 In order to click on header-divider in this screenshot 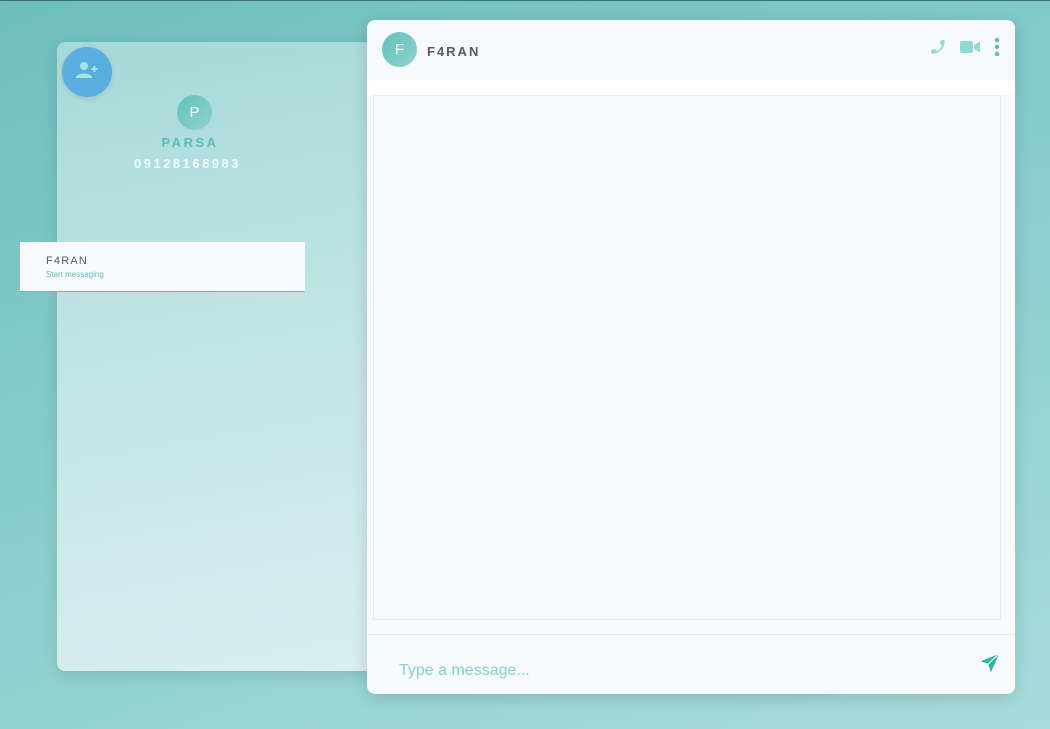, I will do `click(691, 87)`.